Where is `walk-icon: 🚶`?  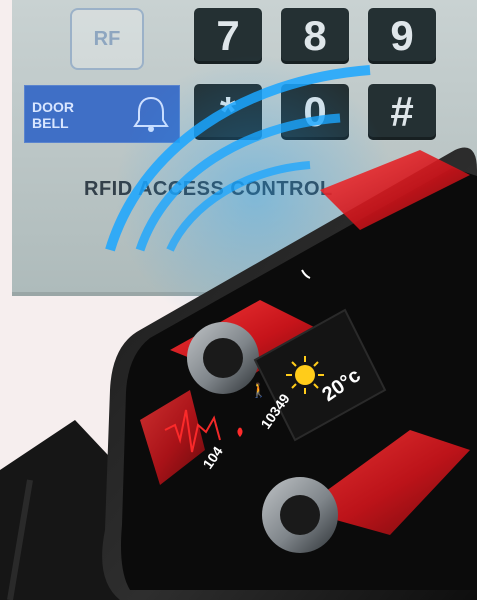 walk-icon: 🚶 is located at coordinates (258, 390).